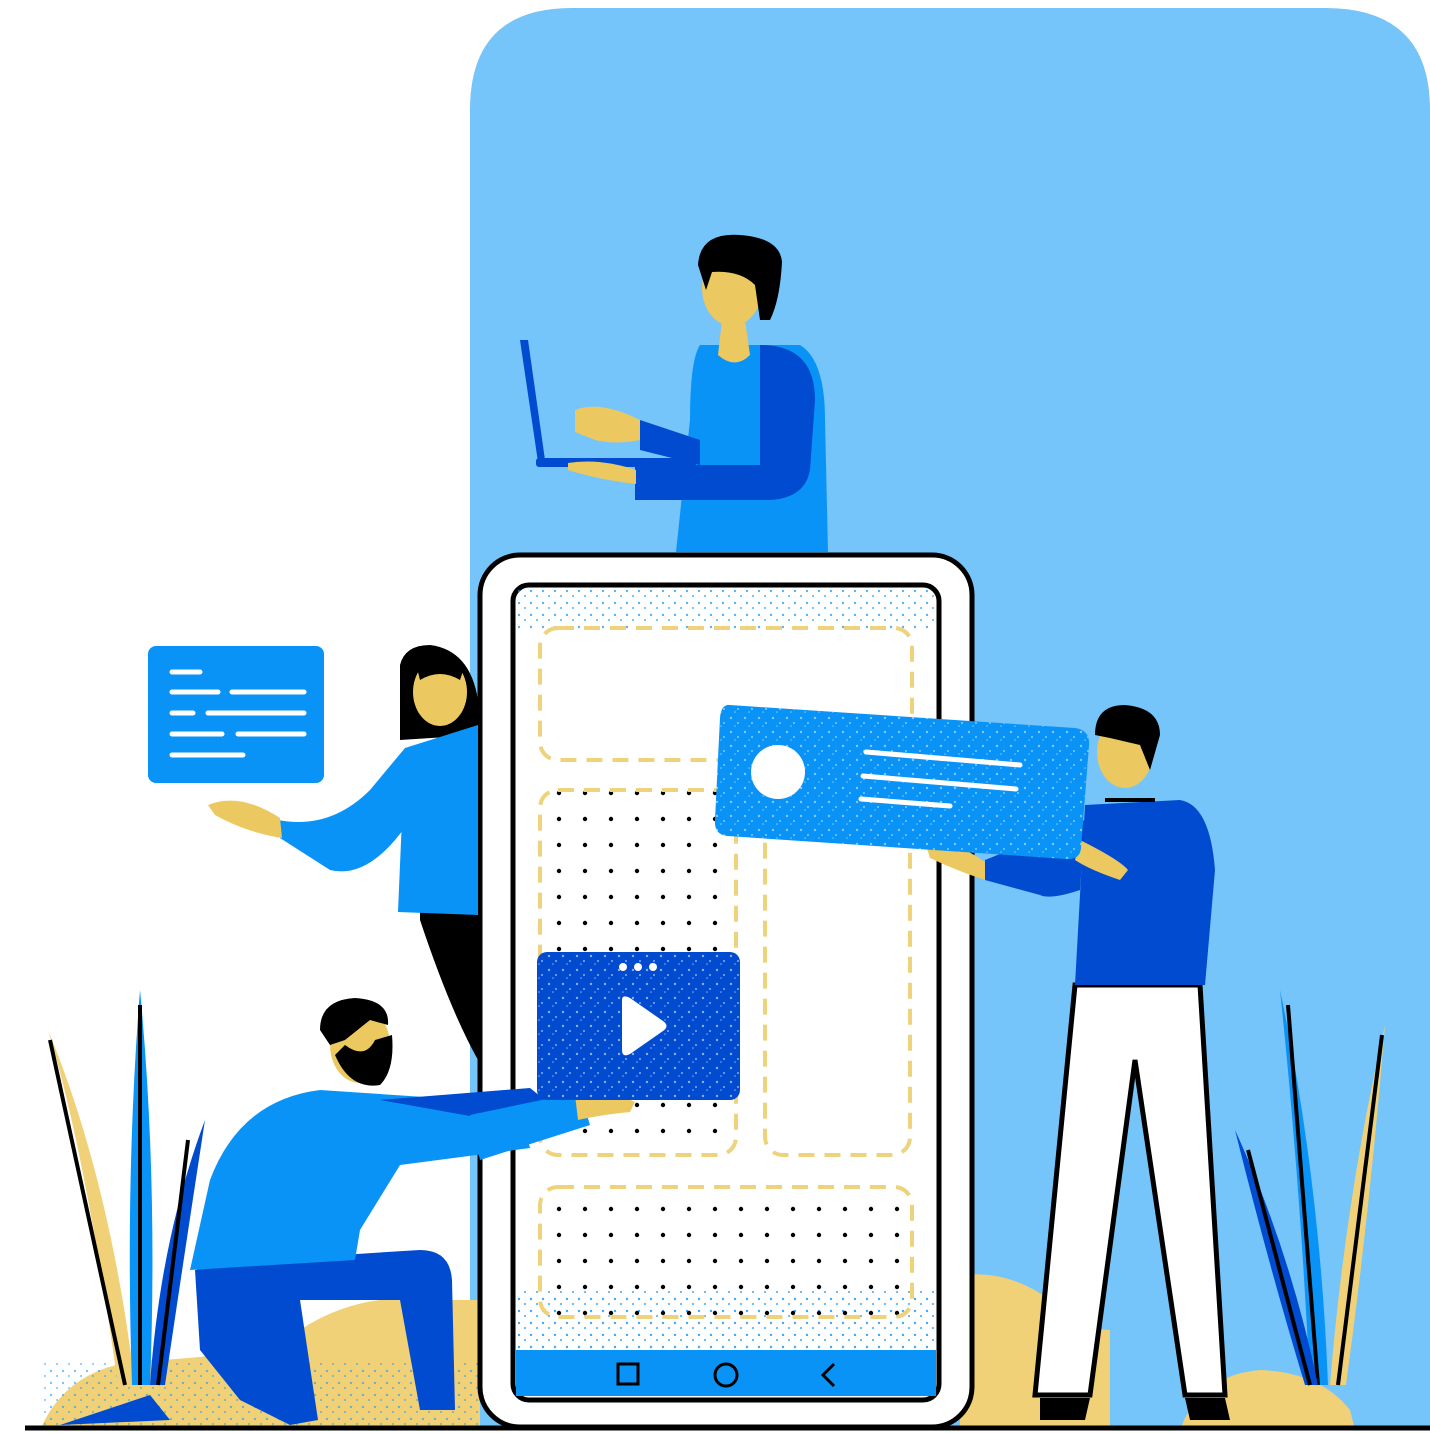  I want to click on phone-nav-bar, so click(726, 1373).